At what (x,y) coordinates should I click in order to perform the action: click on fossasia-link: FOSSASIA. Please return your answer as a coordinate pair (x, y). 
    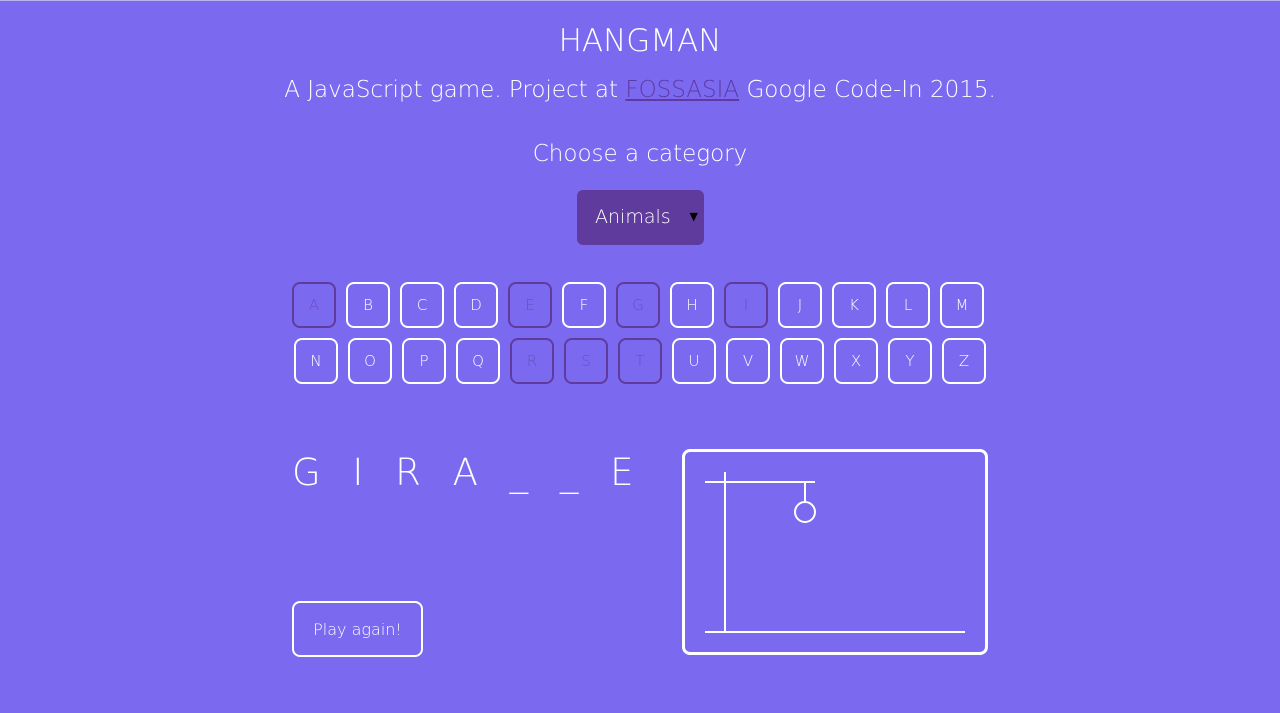
    Looking at the image, I should click on (682, 90).